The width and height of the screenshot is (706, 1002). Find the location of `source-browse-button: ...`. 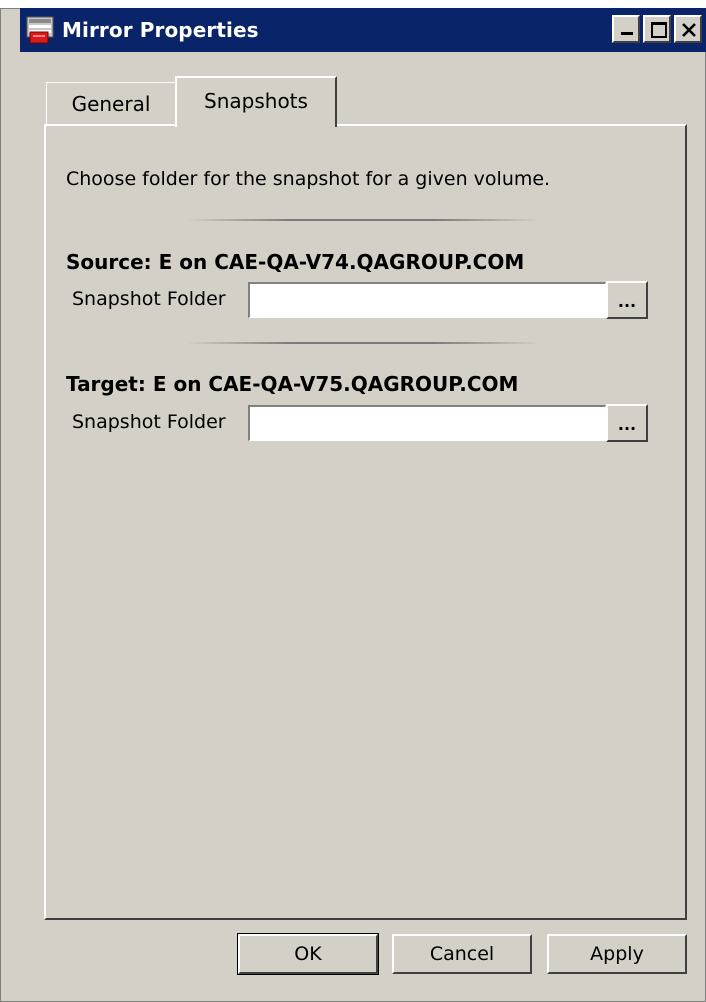

source-browse-button: ... is located at coordinates (627, 300).